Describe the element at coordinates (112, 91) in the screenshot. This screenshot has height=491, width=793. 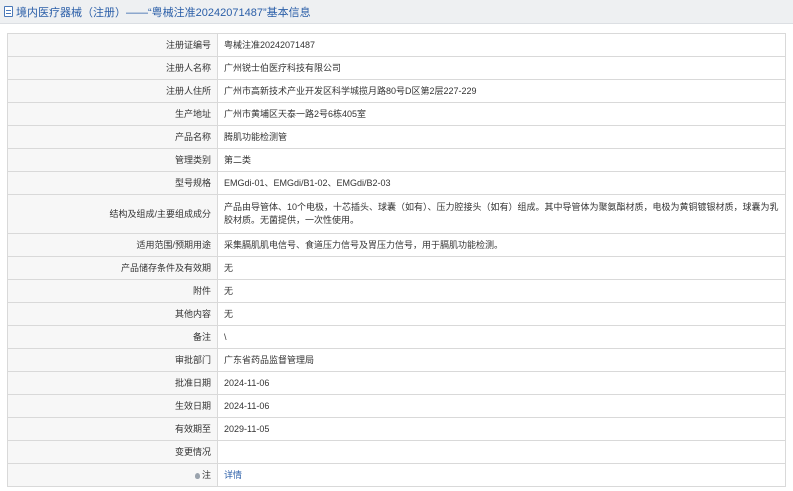
I see `row-label: 注册人住所` at that location.